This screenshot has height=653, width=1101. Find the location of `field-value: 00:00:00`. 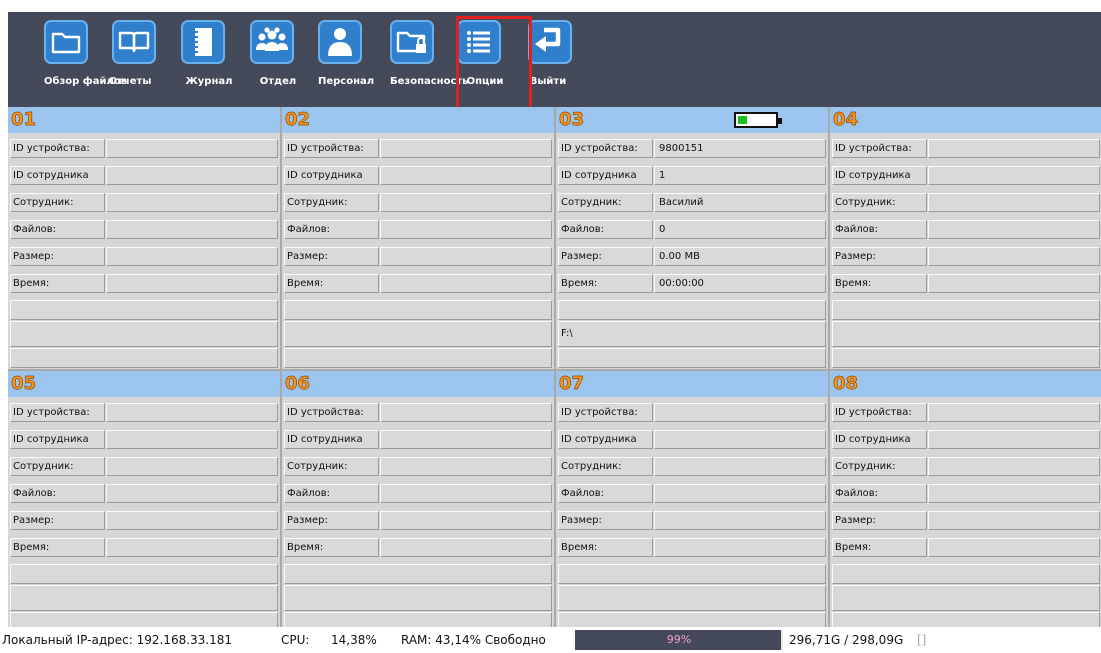

field-value: 00:00:00 is located at coordinates (740, 283).